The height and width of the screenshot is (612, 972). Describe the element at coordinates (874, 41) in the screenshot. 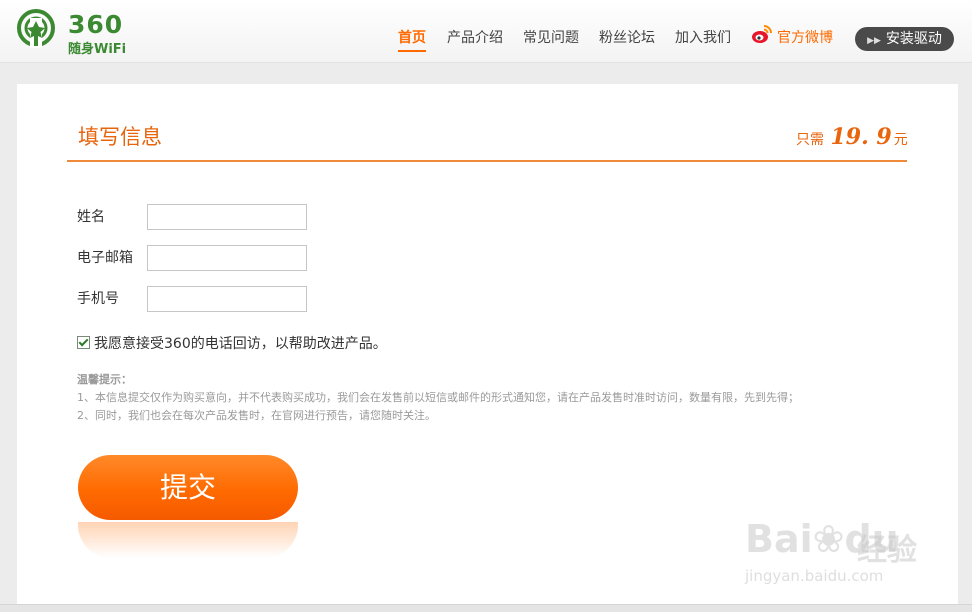

I see `play-icon: ▶▶` at that location.